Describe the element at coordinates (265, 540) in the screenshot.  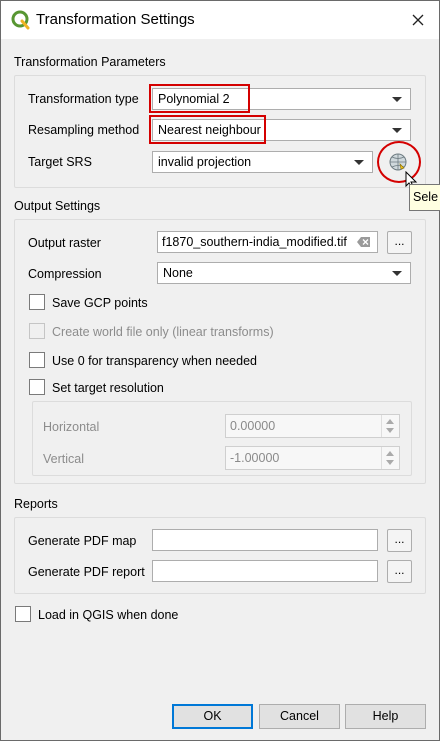
I see `pdf-map-field` at that location.